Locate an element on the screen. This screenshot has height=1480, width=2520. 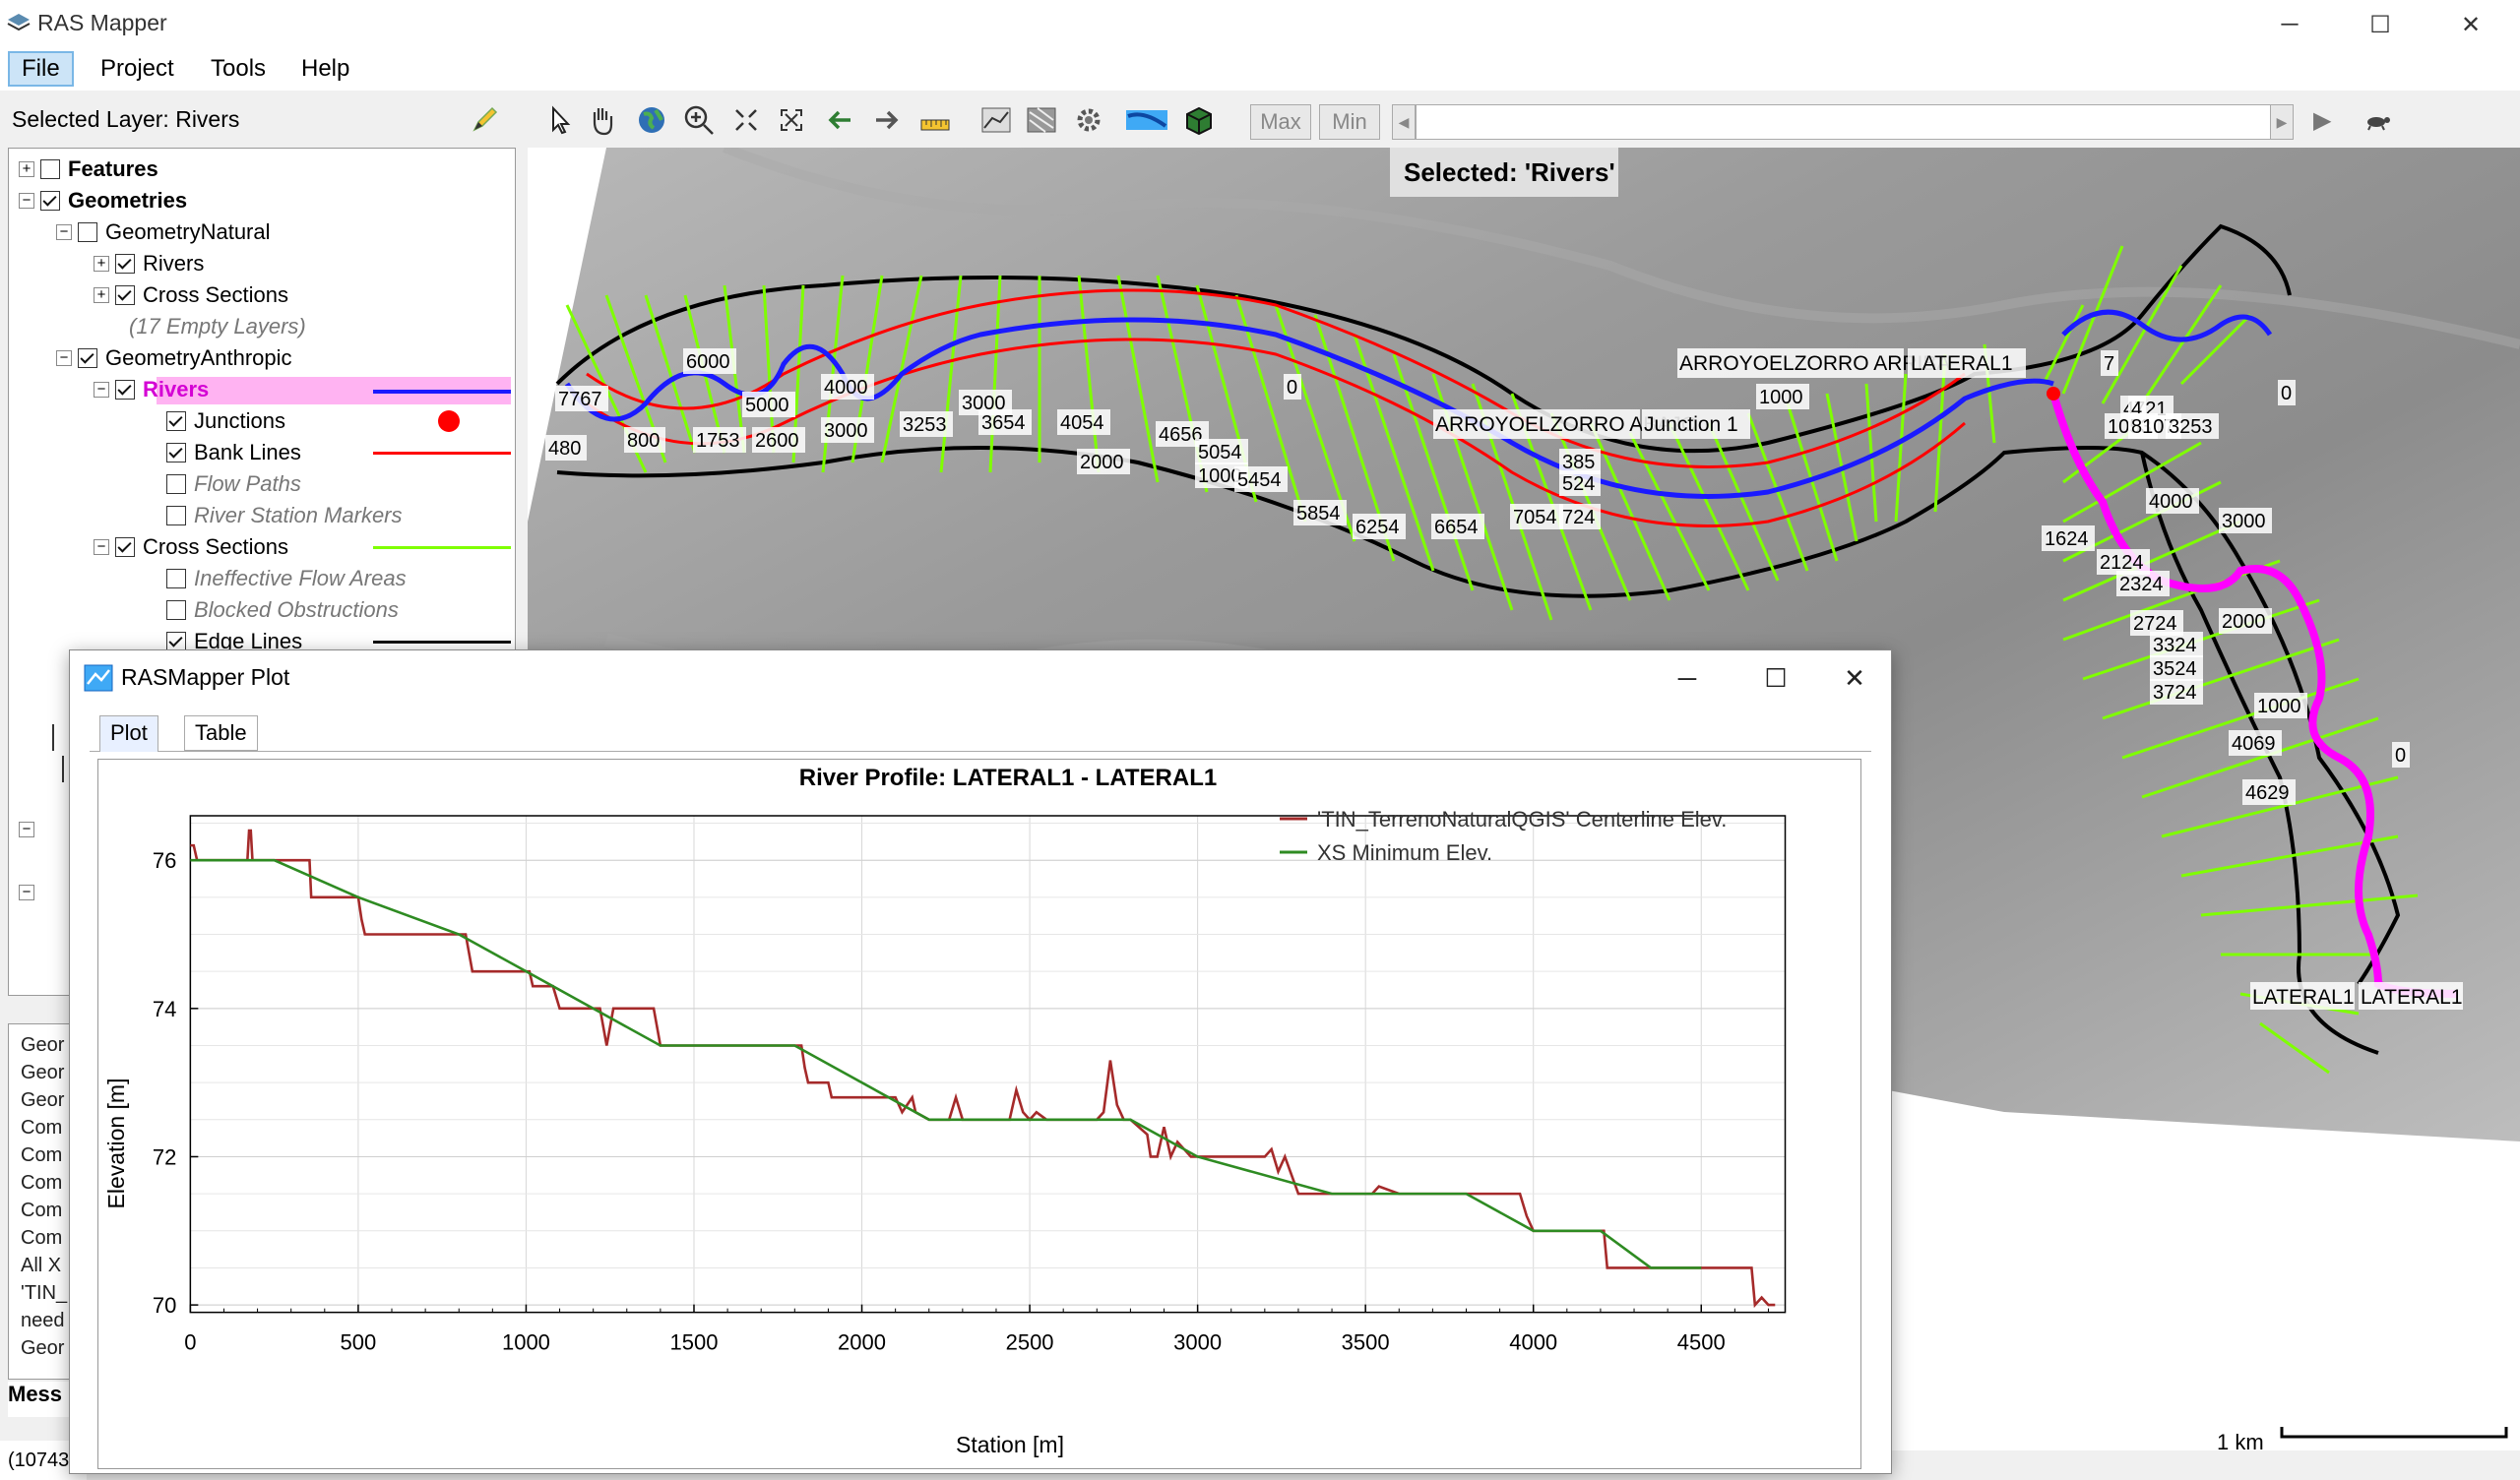
tree-item-geometry-natural: GeometryNatural is located at coordinates (188, 232).